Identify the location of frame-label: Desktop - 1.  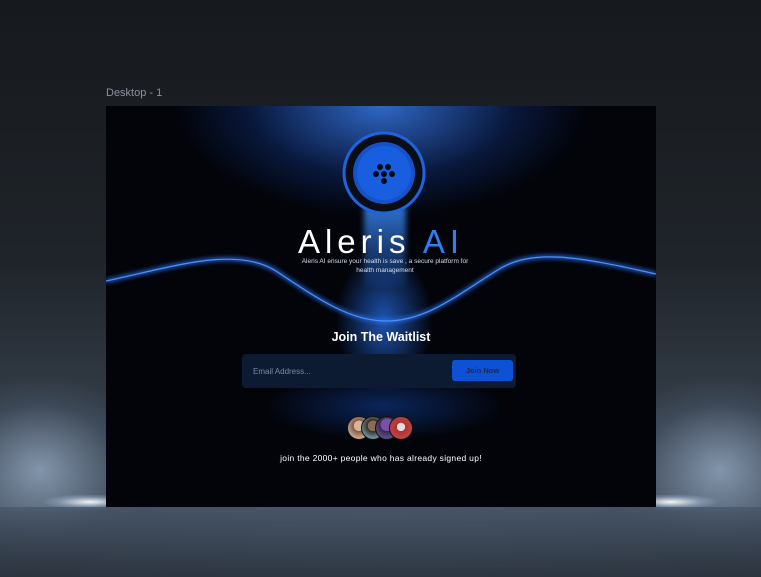
(134, 93).